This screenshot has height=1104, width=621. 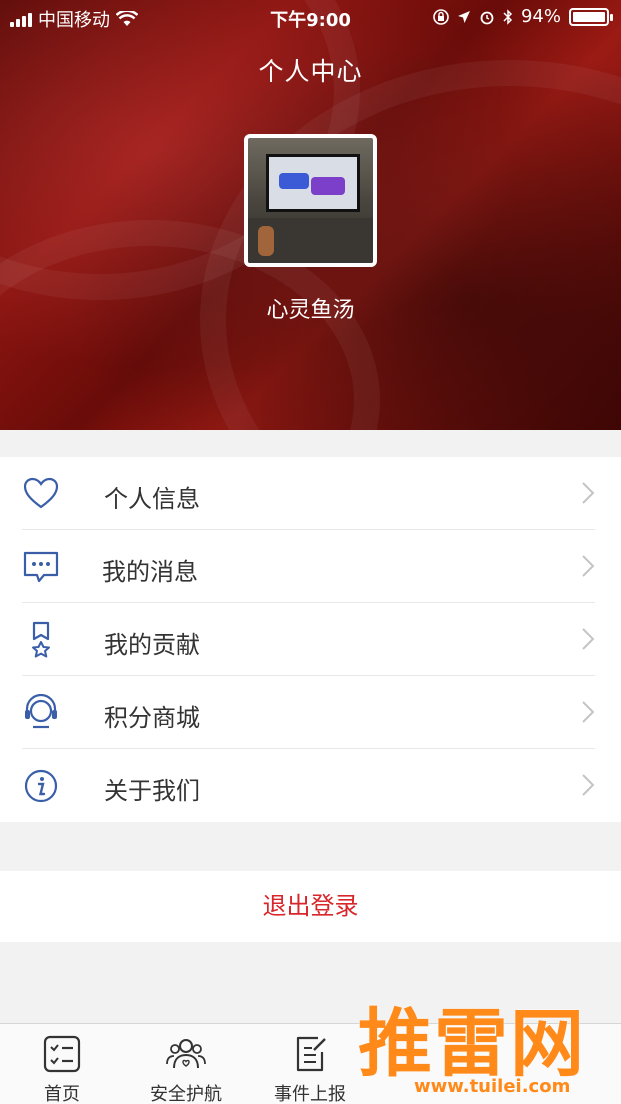 What do you see at coordinates (41, 711) in the screenshot?
I see `headset-icon` at bounding box center [41, 711].